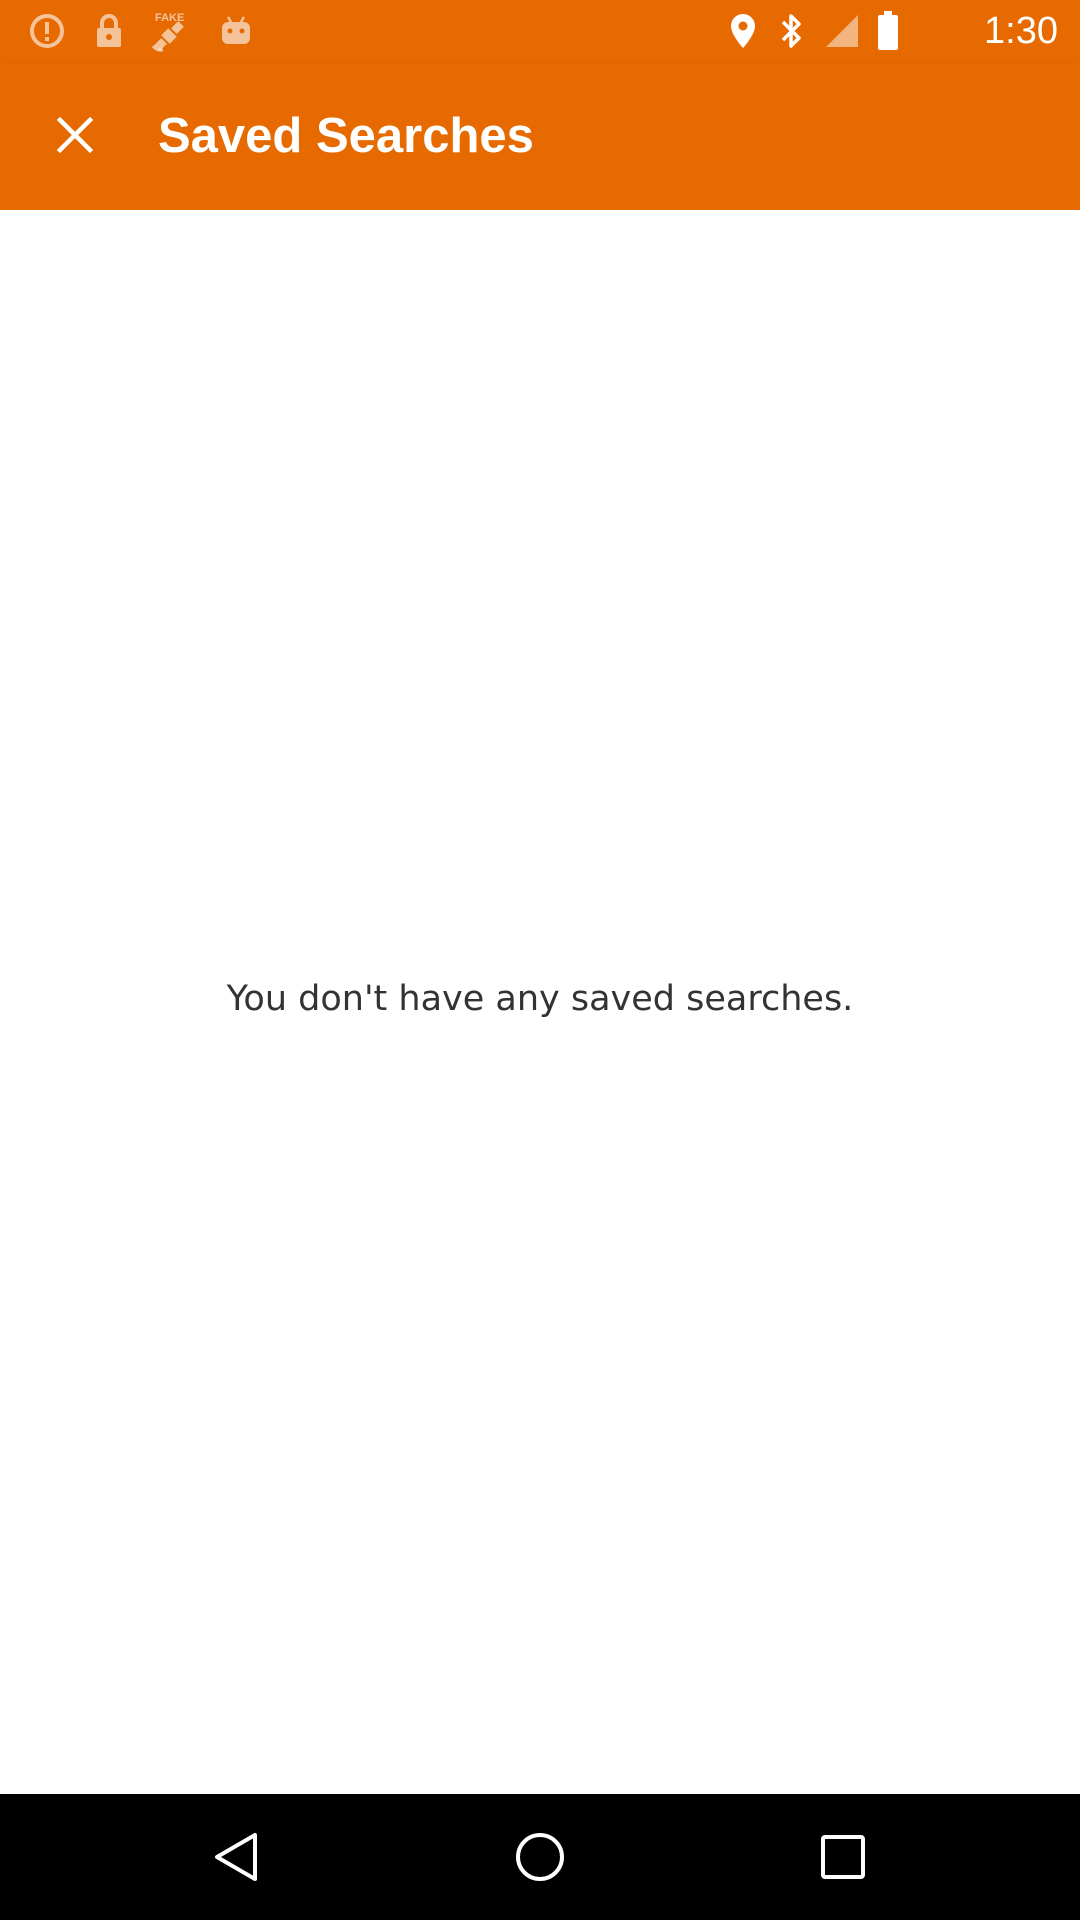 The image size is (1080, 1920). I want to click on bluetooth-icon, so click(792, 31).